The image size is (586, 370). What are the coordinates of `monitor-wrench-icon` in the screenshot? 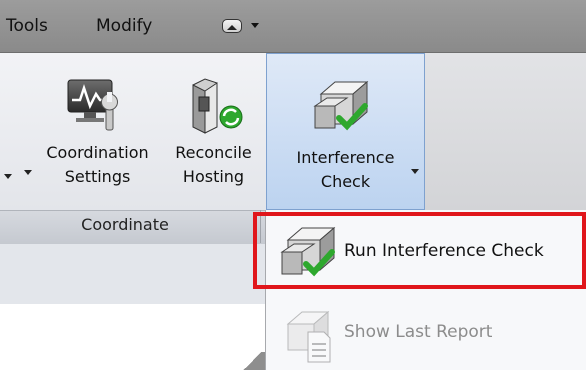 It's located at (96, 106).